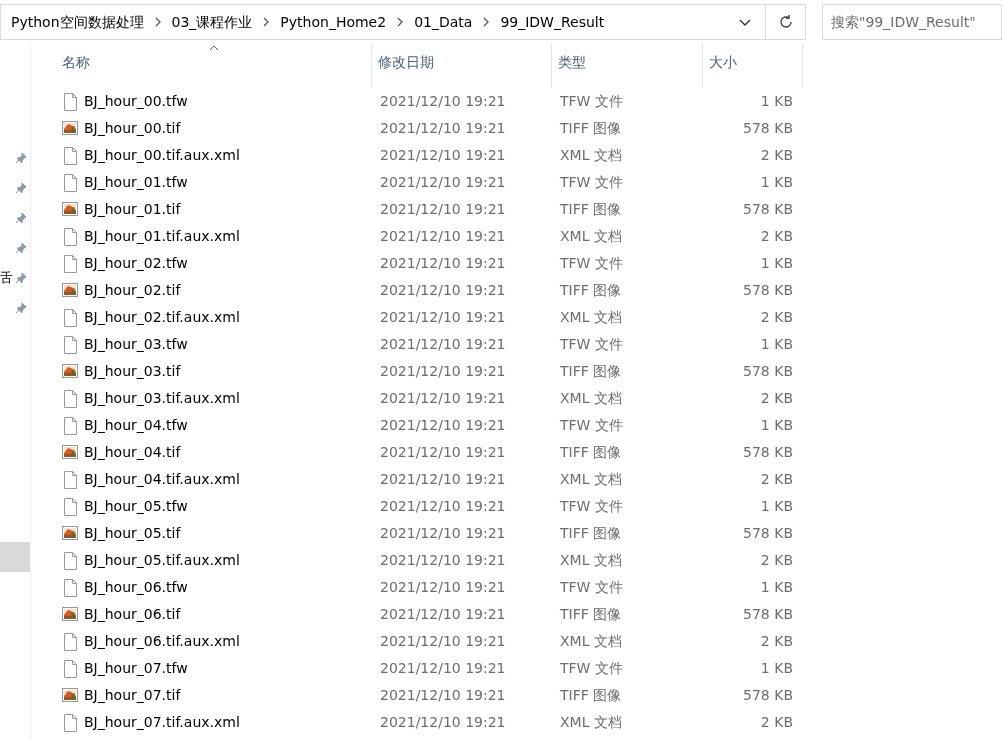 This screenshot has width=1002, height=740. I want to click on file-name: BJ_hour_04.tfw, so click(136, 425).